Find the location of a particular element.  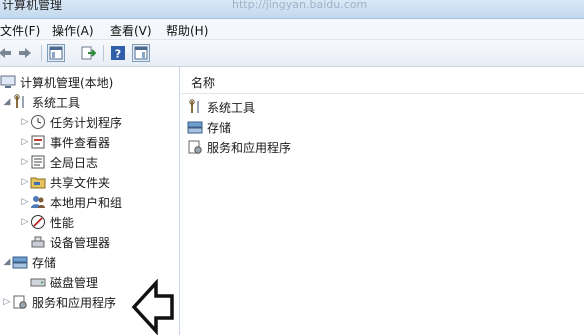

window-title: 计算机管理 is located at coordinates (32, 6).